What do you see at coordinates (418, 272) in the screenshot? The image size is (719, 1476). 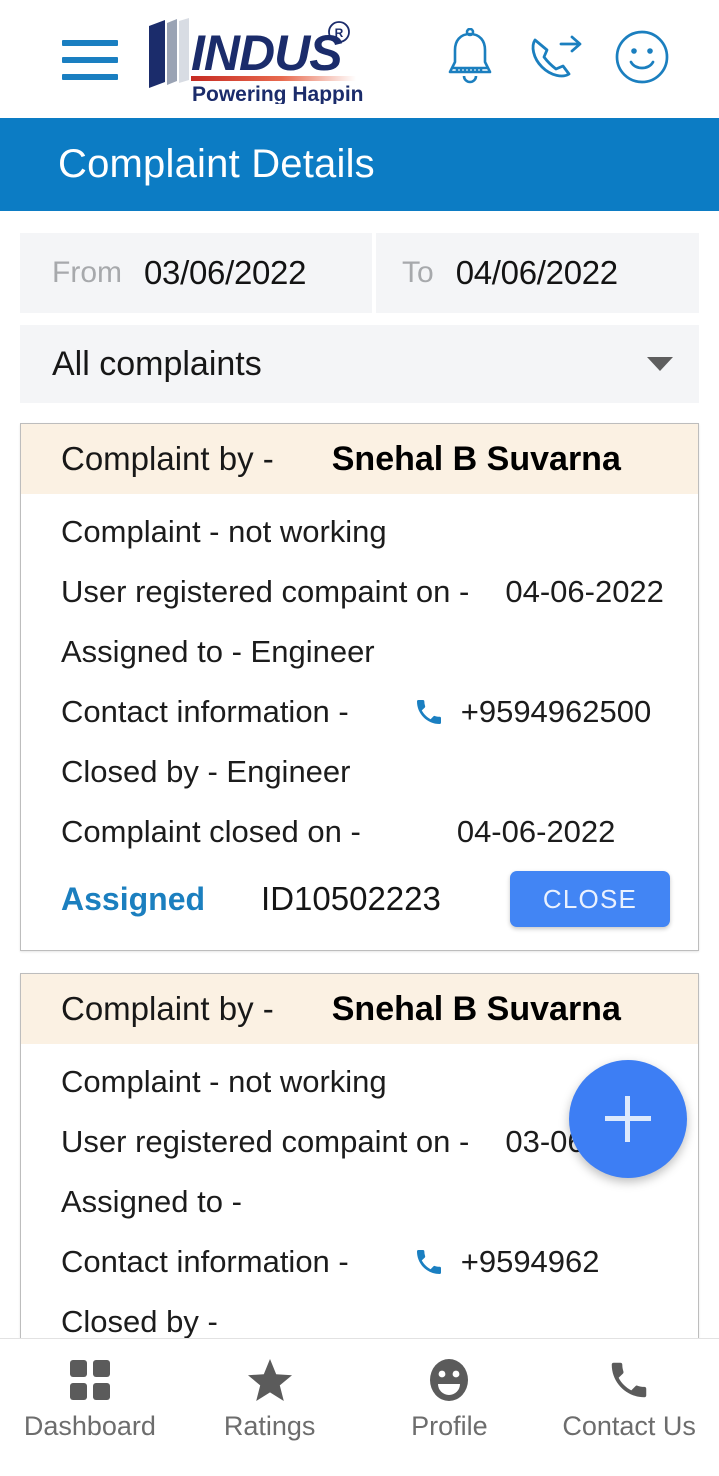 I see `to-date-label: To` at bounding box center [418, 272].